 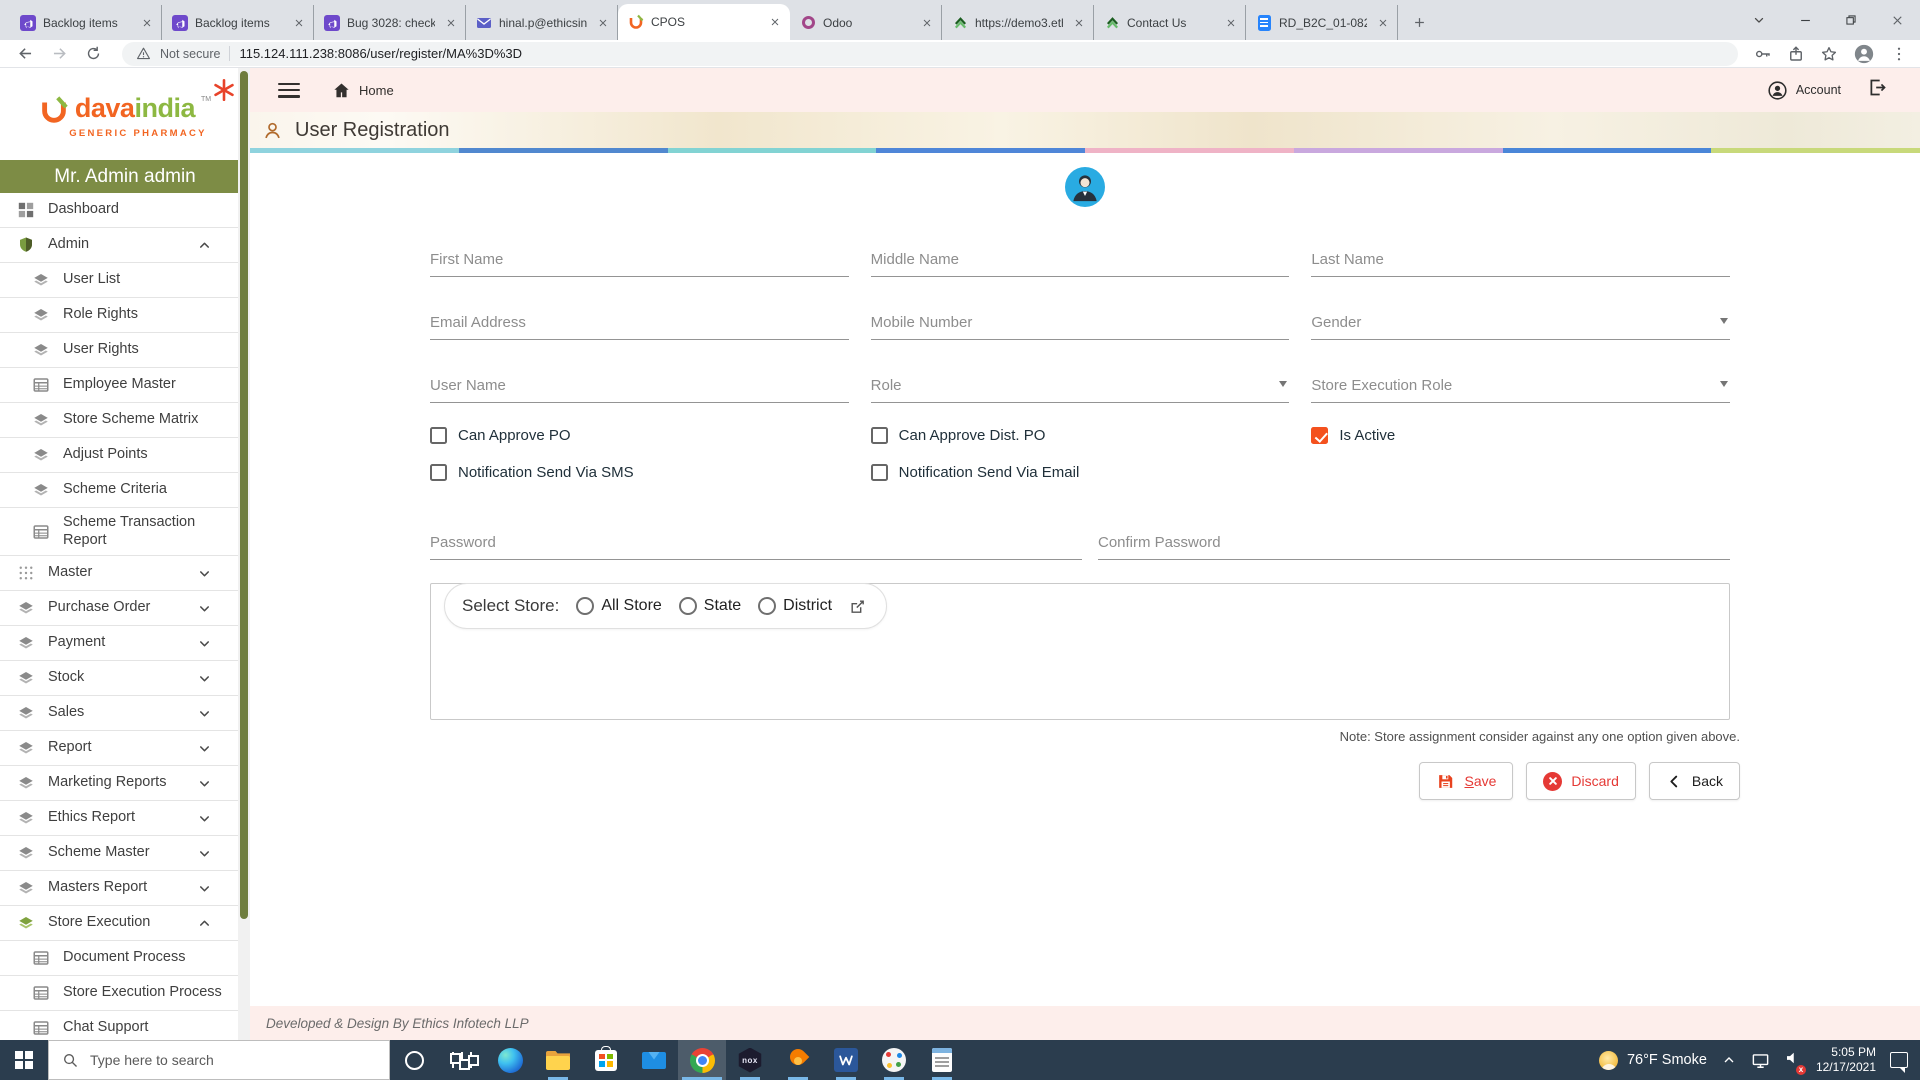 What do you see at coordinates (942, 1060) in the screenshot?
I see `notepad-icon` at bounding box center [942, 1060].